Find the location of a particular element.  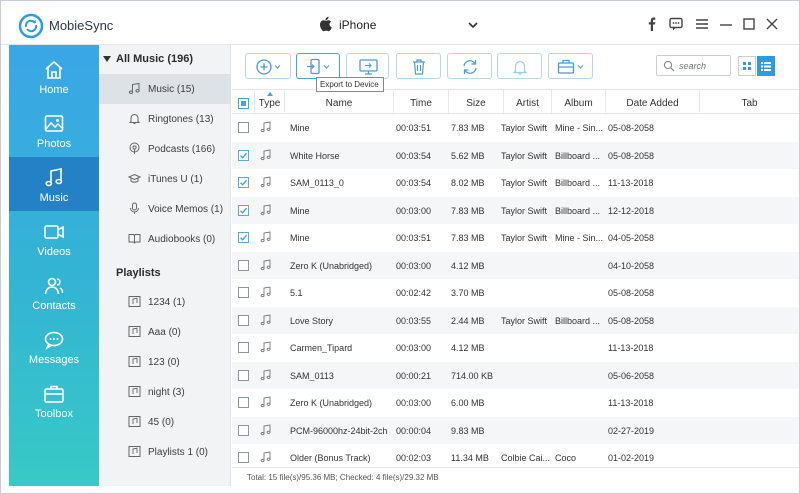

select-all-header is located at coordinates (243, 102).